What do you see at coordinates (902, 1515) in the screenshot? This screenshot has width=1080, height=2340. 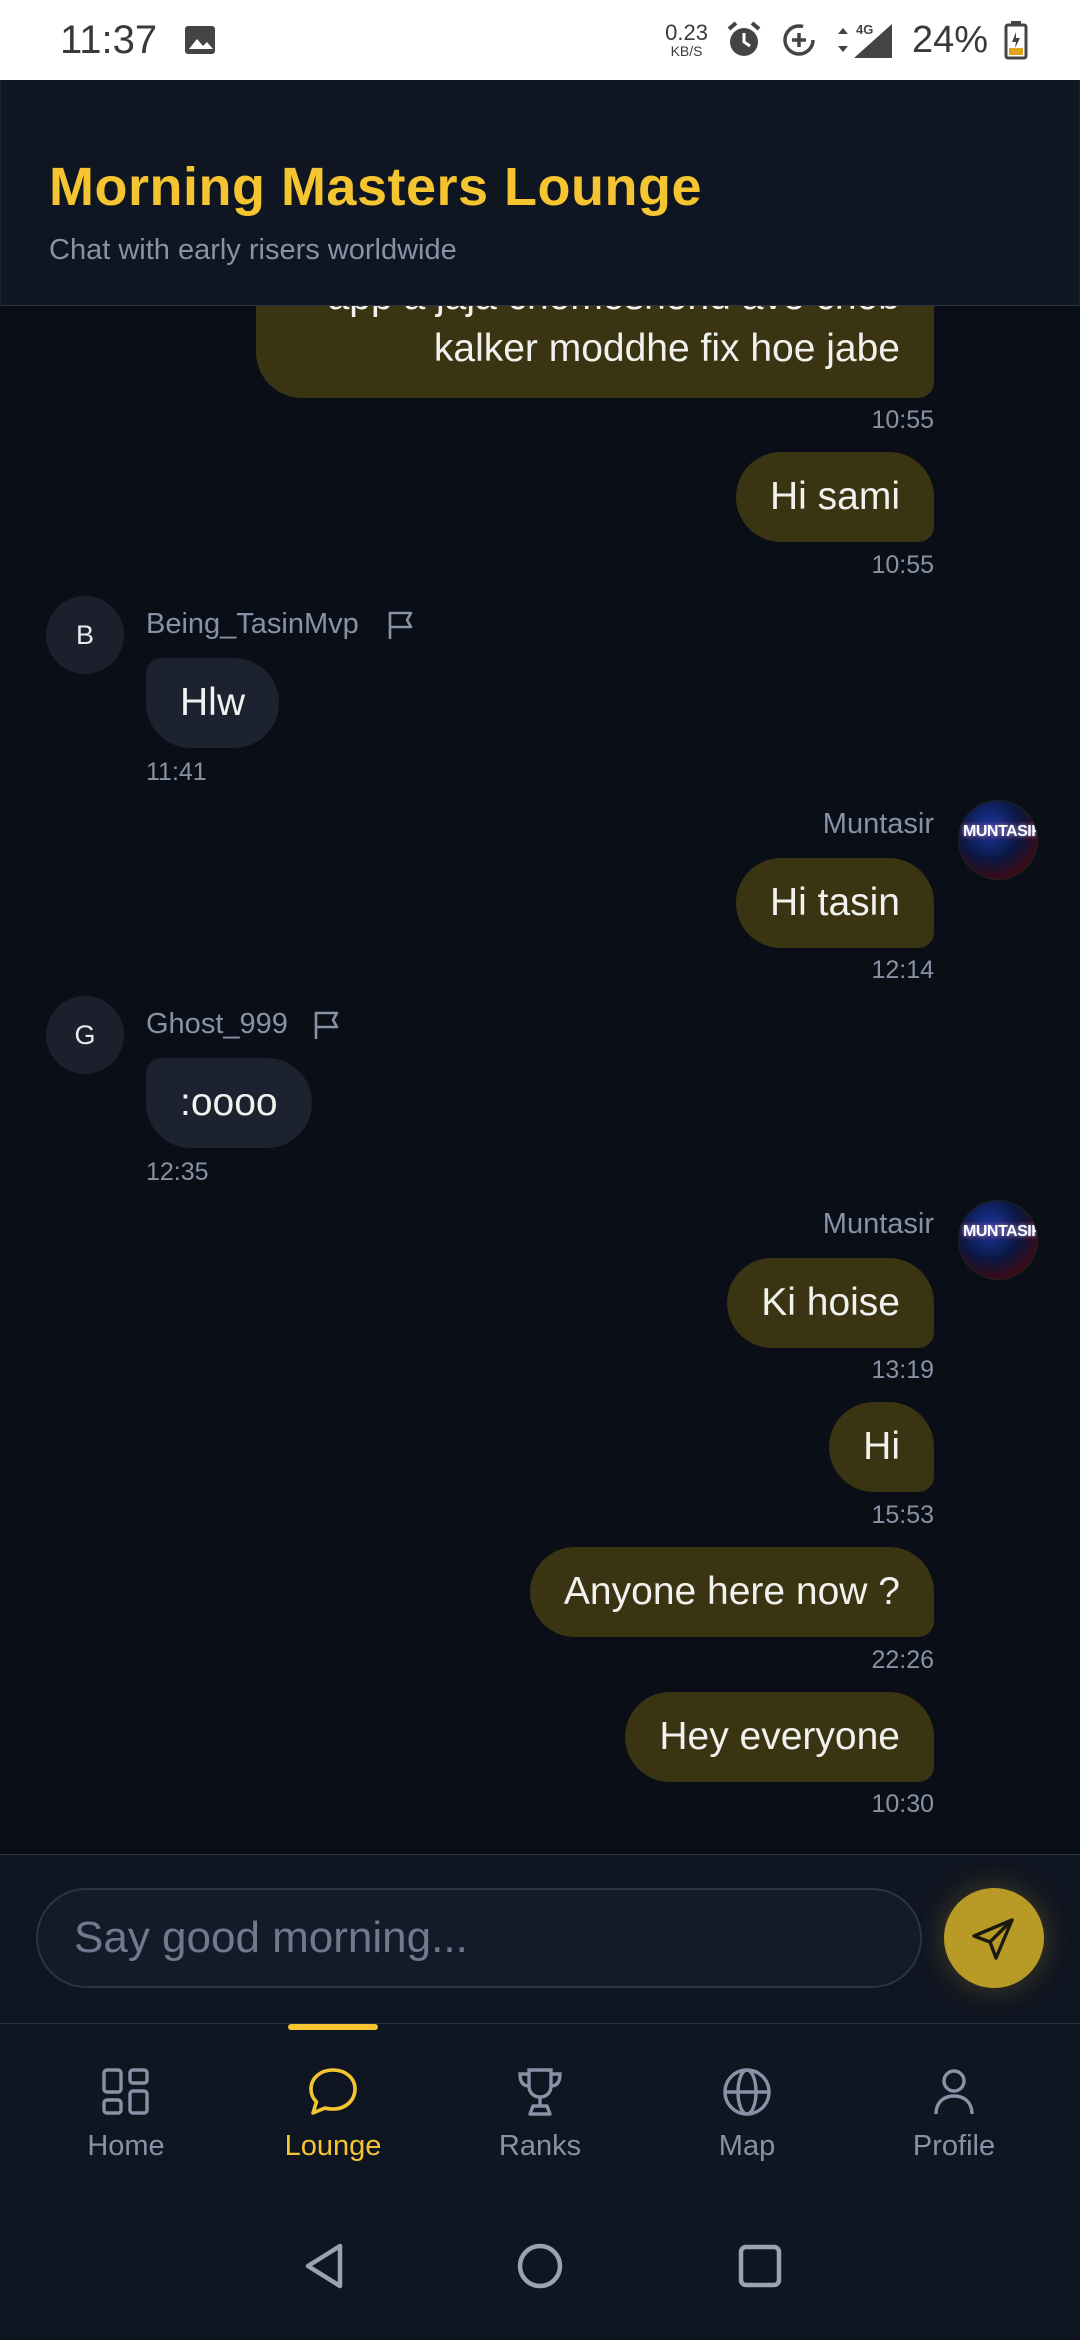 I see `message-timestamp: 15:53` at bounding box center [902, 1515].